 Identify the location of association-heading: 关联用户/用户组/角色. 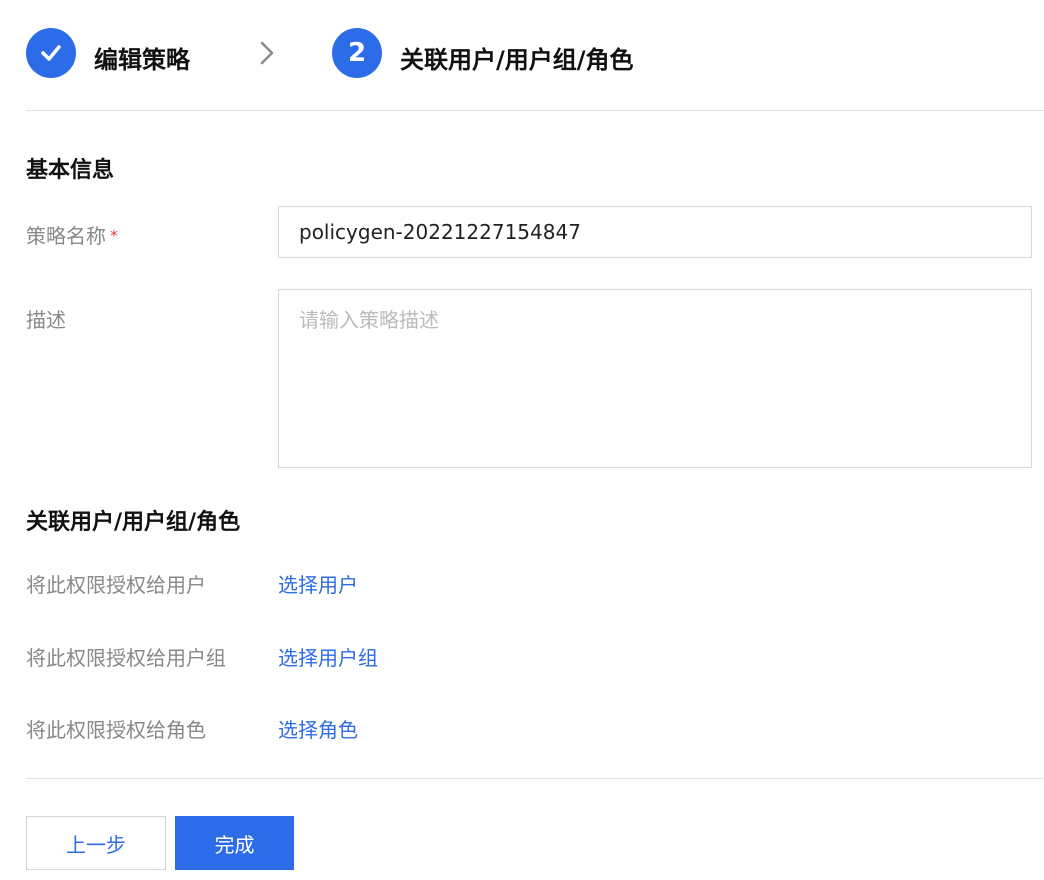
(133, 522).